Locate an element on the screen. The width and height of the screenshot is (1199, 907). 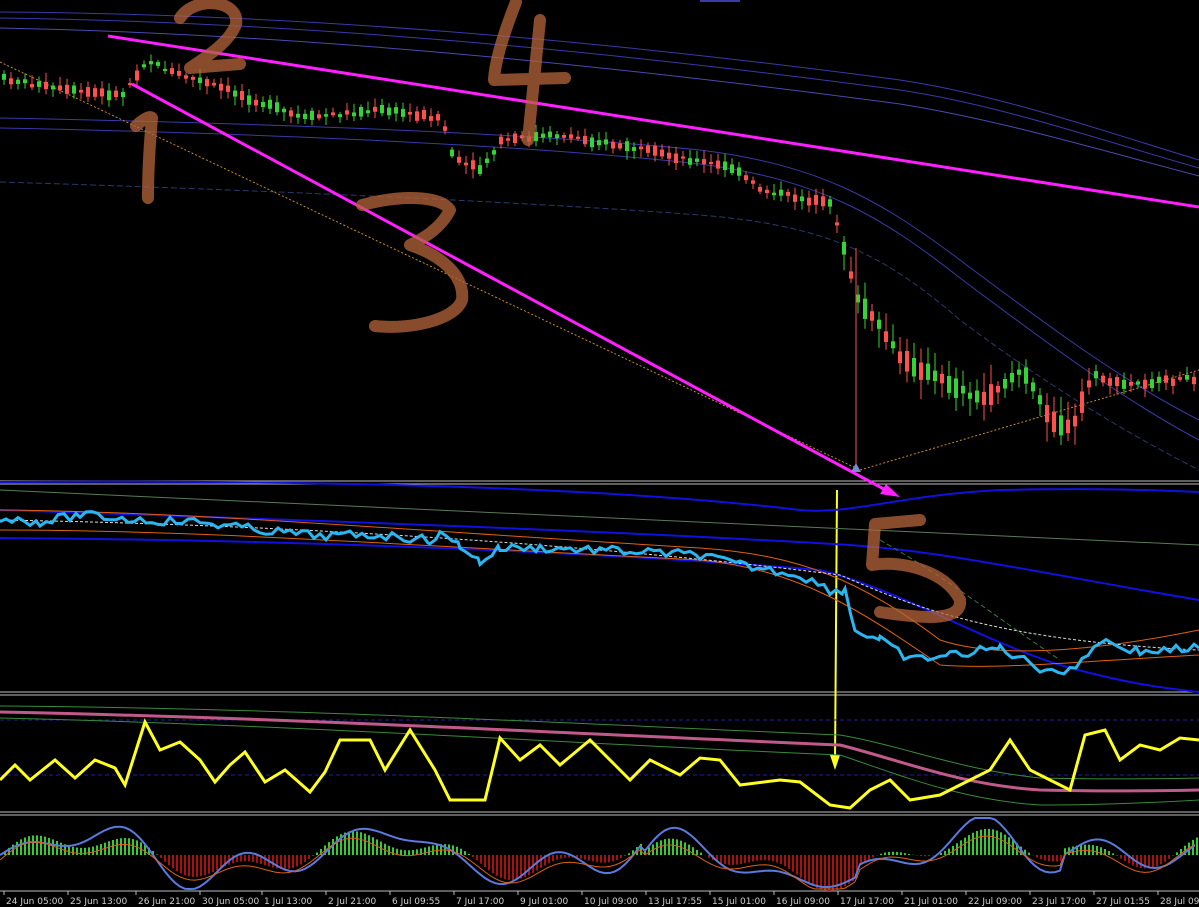
time-label: 6 Jul 09:55 is located at coordinates (416, 902).